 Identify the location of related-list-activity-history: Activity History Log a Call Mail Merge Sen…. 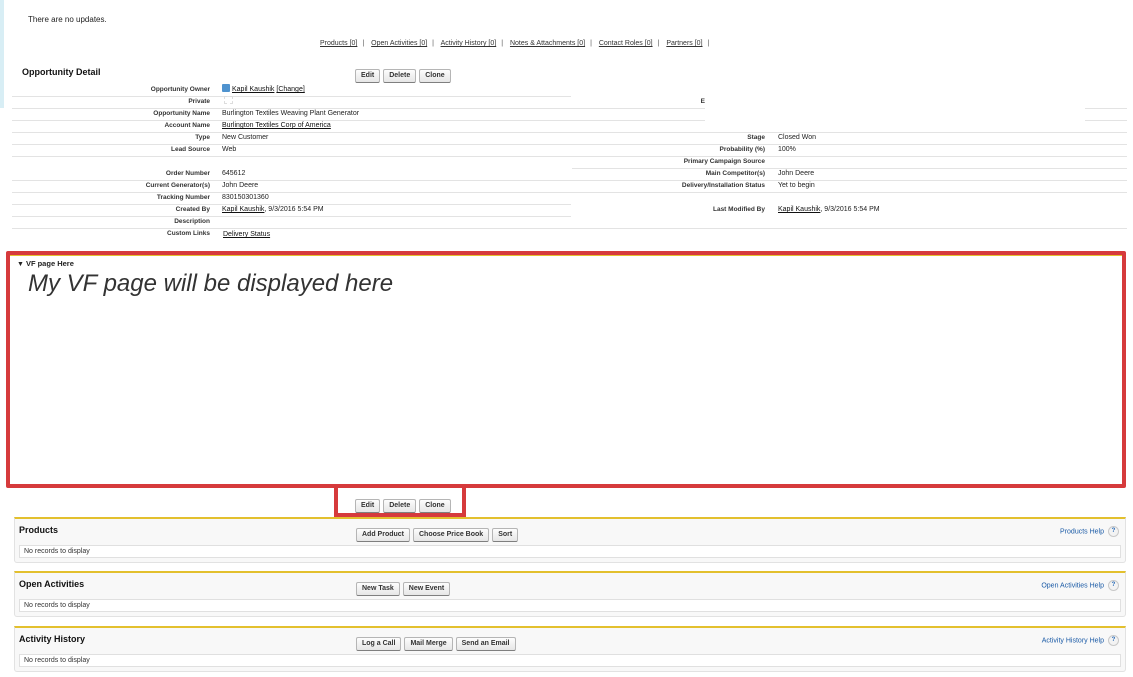
(570, 649).